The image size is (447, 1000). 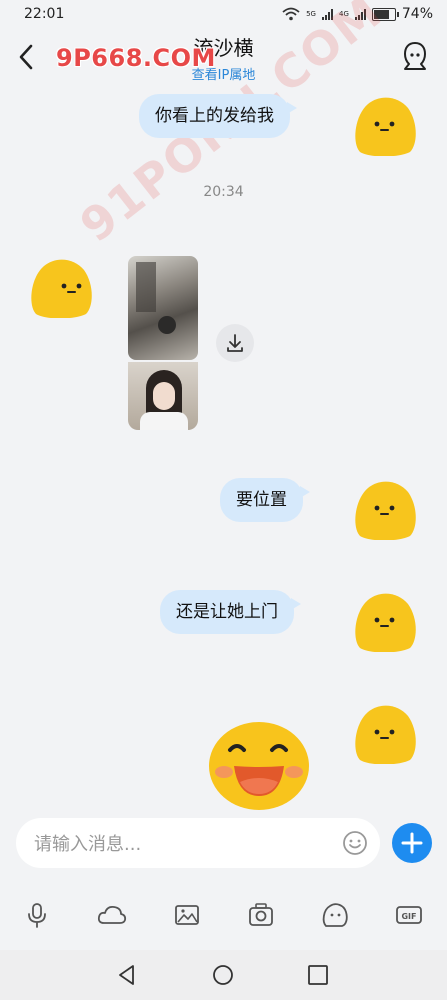 I want to click on watermark-text: 9P668.COM, so click(x=136, y=58).